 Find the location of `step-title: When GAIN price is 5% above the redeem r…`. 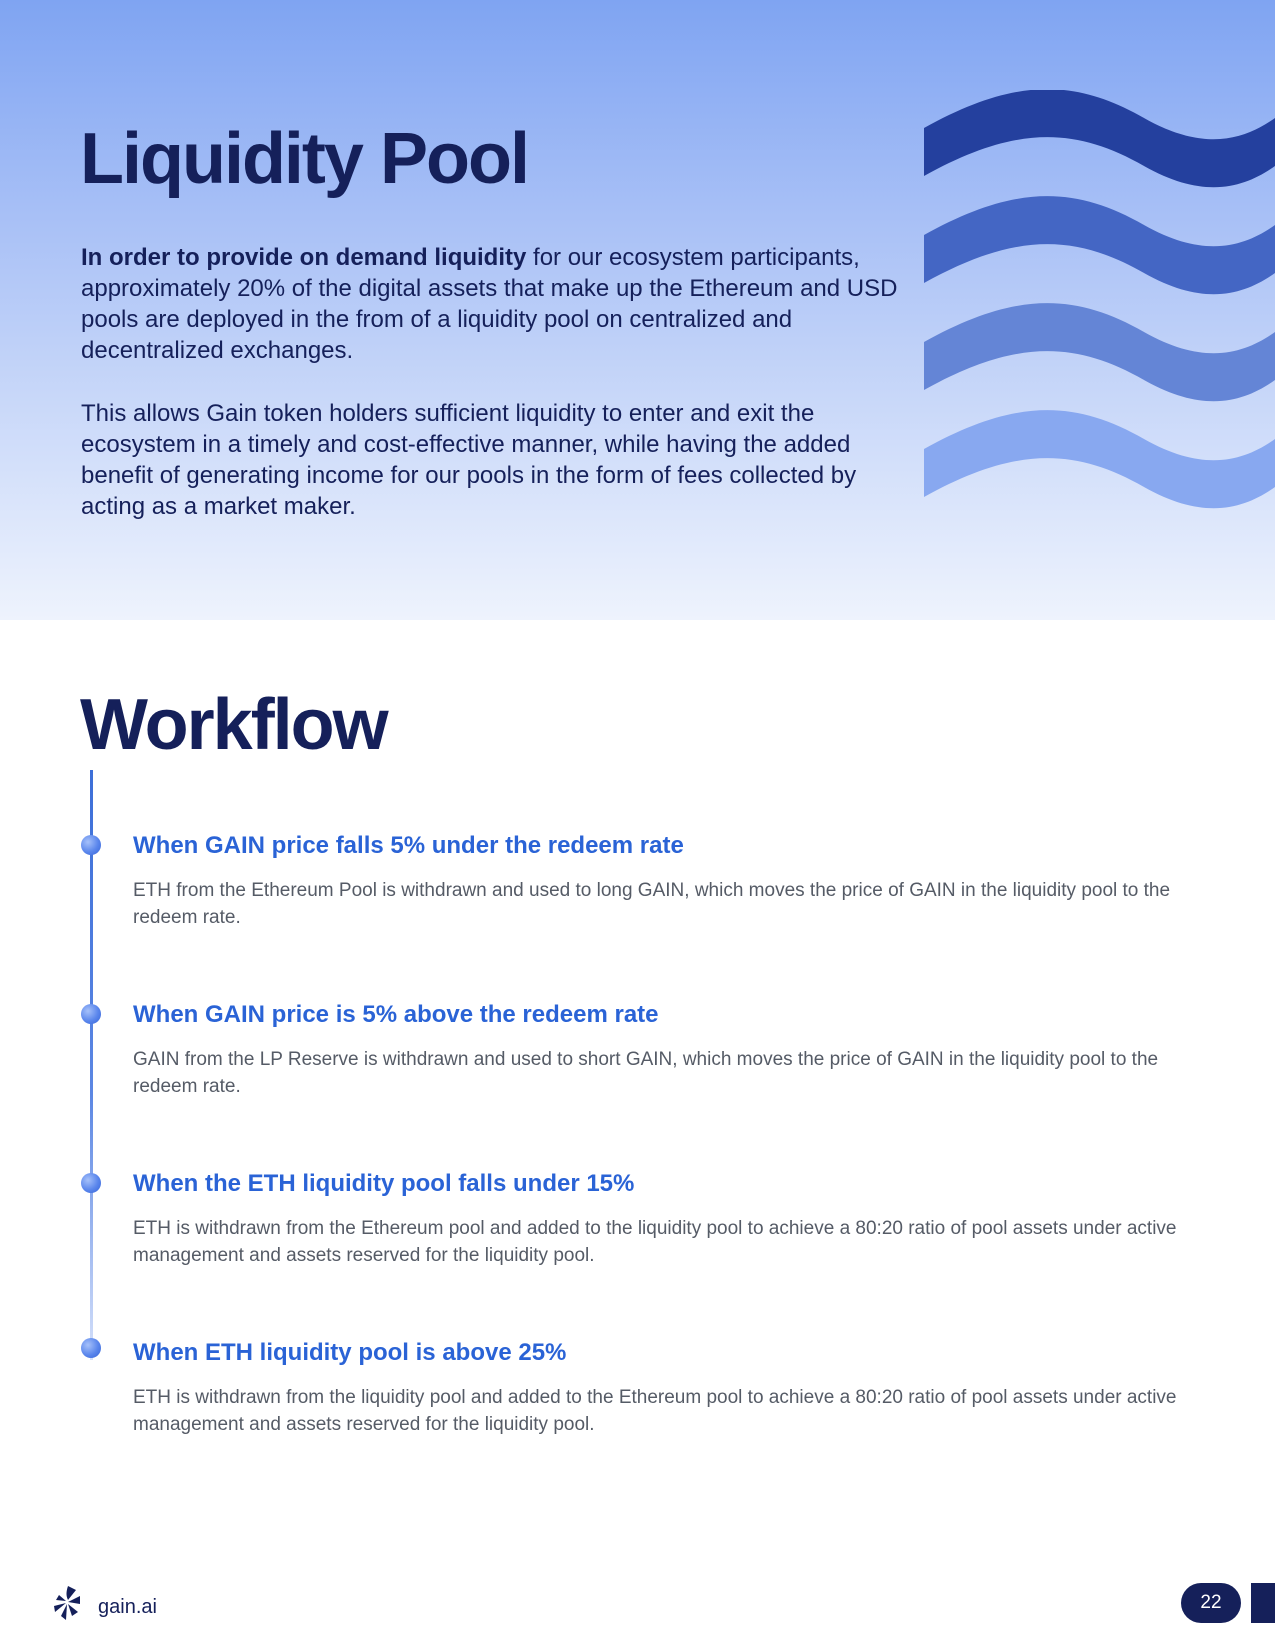

step-title: When GAIN price is 5% above the redeem r… is located at coordinates (396, 1014).